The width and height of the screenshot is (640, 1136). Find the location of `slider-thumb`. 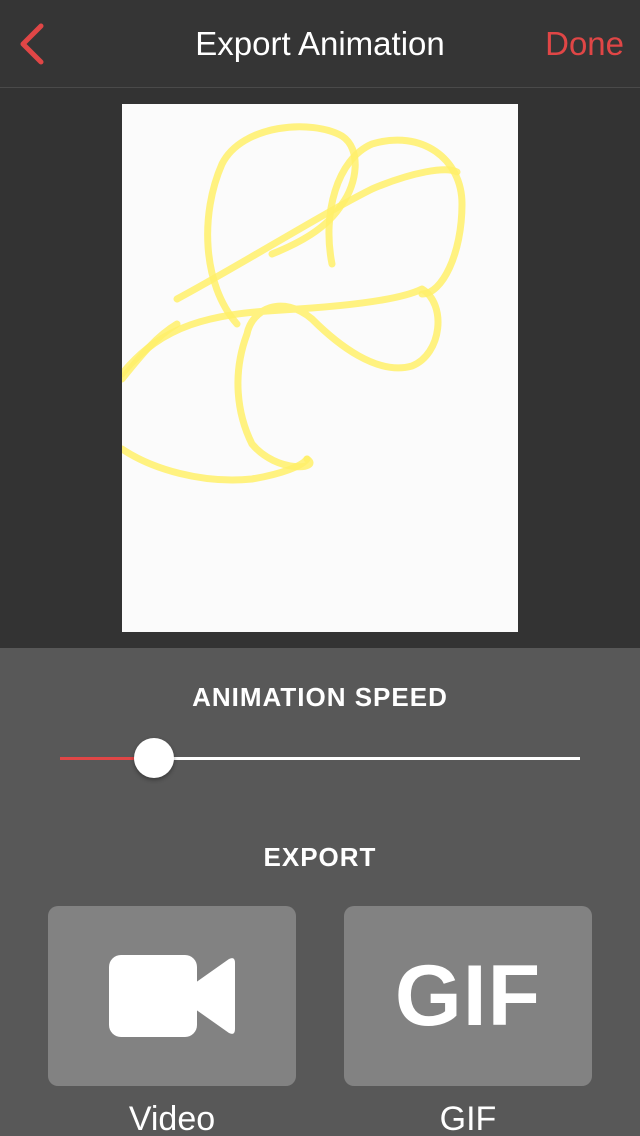

slider-thumb is located at coordinates (154, 758).